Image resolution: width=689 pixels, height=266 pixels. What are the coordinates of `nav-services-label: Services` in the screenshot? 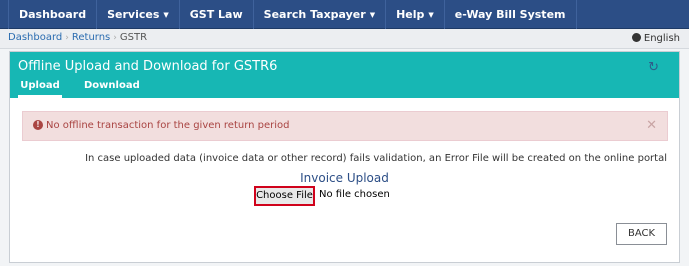 It's located at (133, 14).